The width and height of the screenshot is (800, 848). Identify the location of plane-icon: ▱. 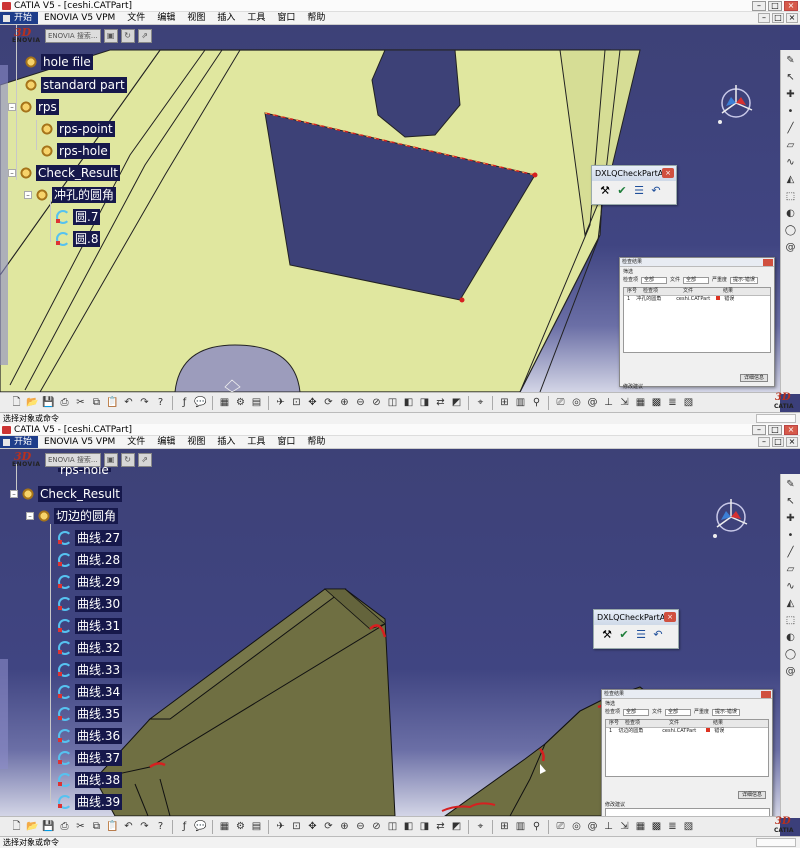
(791, 146).